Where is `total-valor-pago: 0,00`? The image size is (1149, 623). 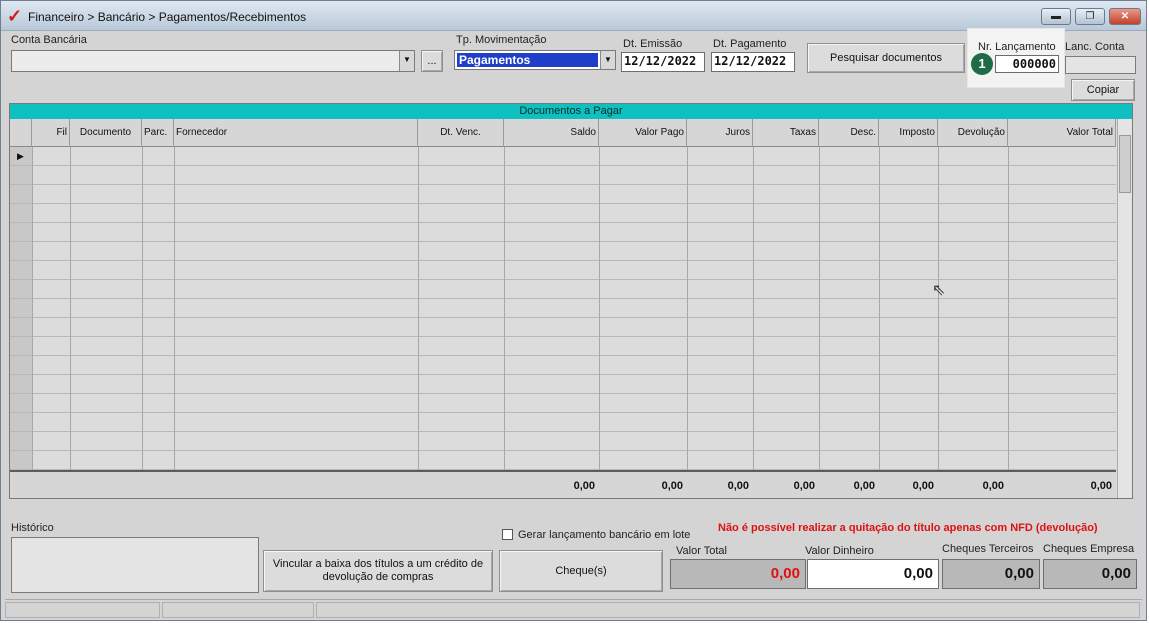 total-valor-pago: 0,00 is located at coordinates (672, 486).